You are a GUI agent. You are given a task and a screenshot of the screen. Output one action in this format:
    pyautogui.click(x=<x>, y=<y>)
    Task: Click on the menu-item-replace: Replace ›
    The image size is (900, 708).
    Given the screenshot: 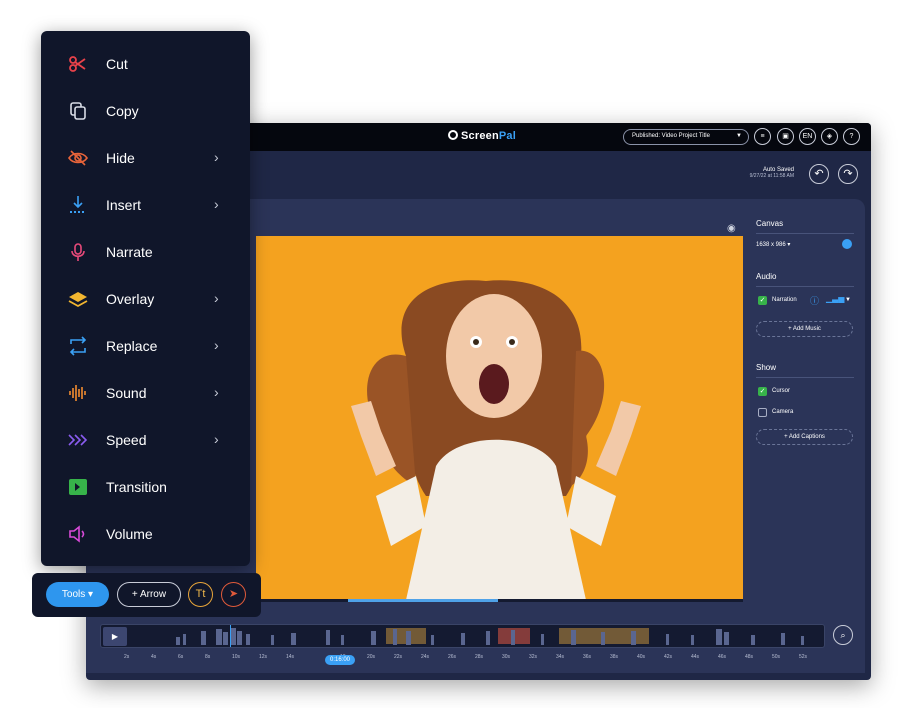 What is the action you would take?
    pyautogui.click(x=145, y=346)
    